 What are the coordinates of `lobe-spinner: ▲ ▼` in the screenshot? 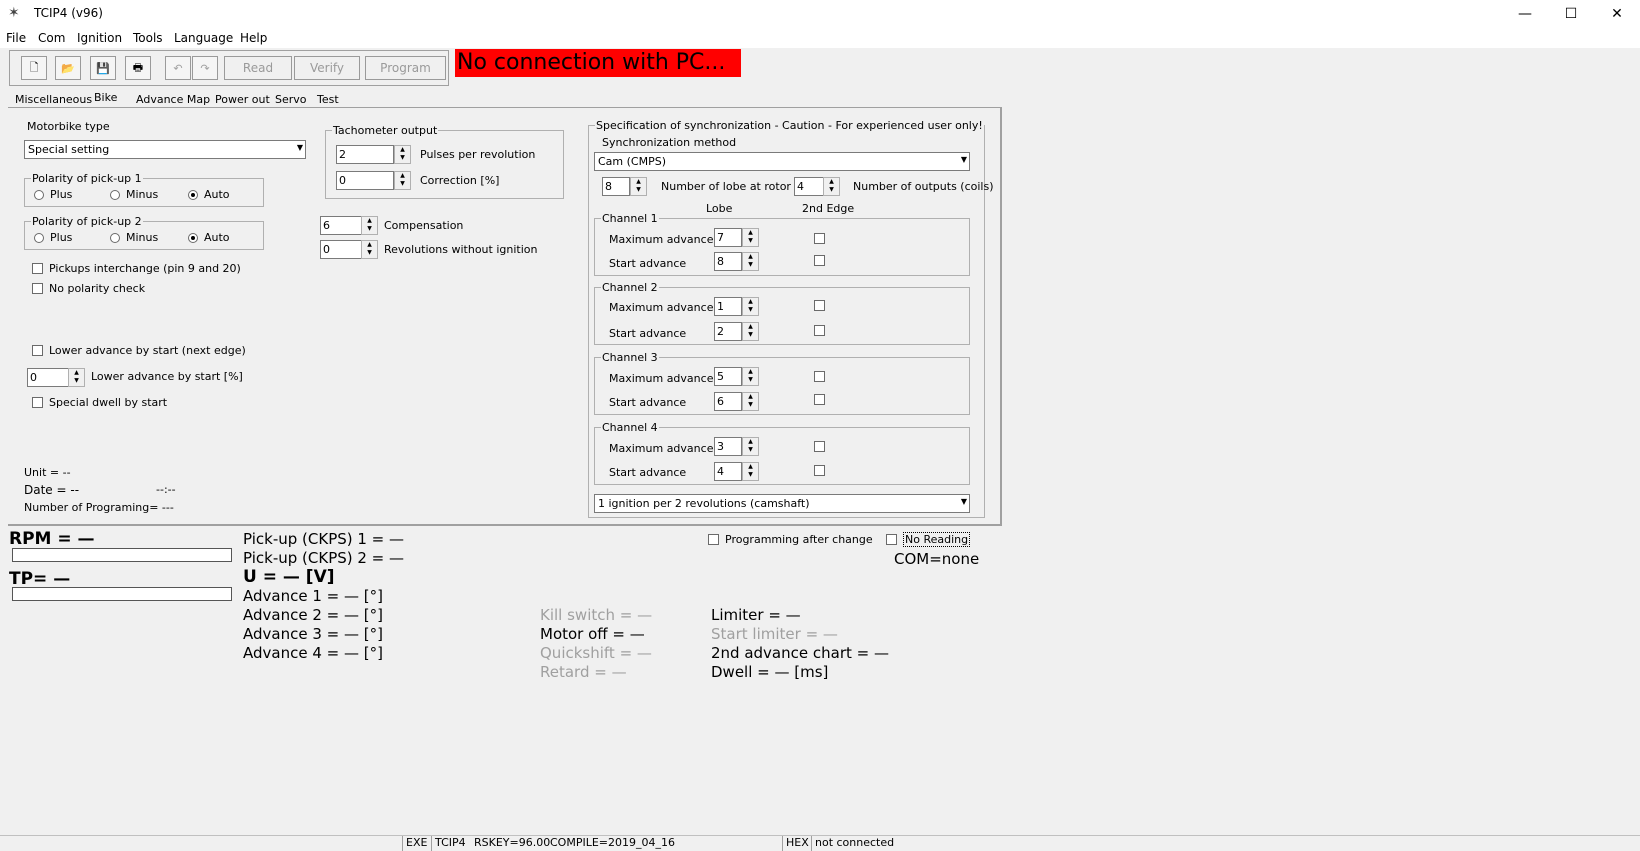 It's located at (638, 186).